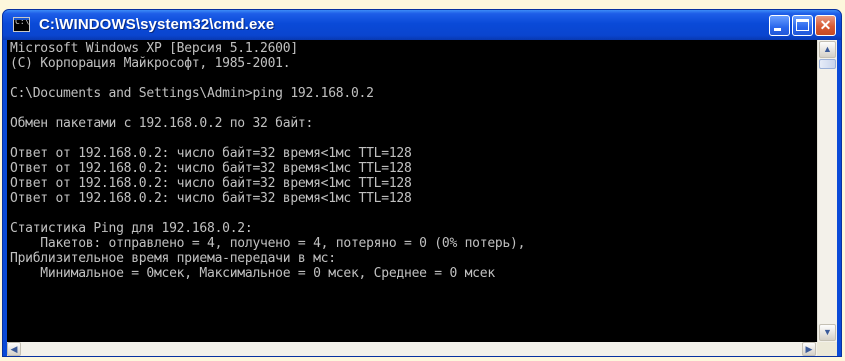 Image resolution: width=845 pixels, height=361 pixels. What do you see at coordinates (779, 25) in the screenshot?
I see `minimize-button` at bounding box center [779, 25].